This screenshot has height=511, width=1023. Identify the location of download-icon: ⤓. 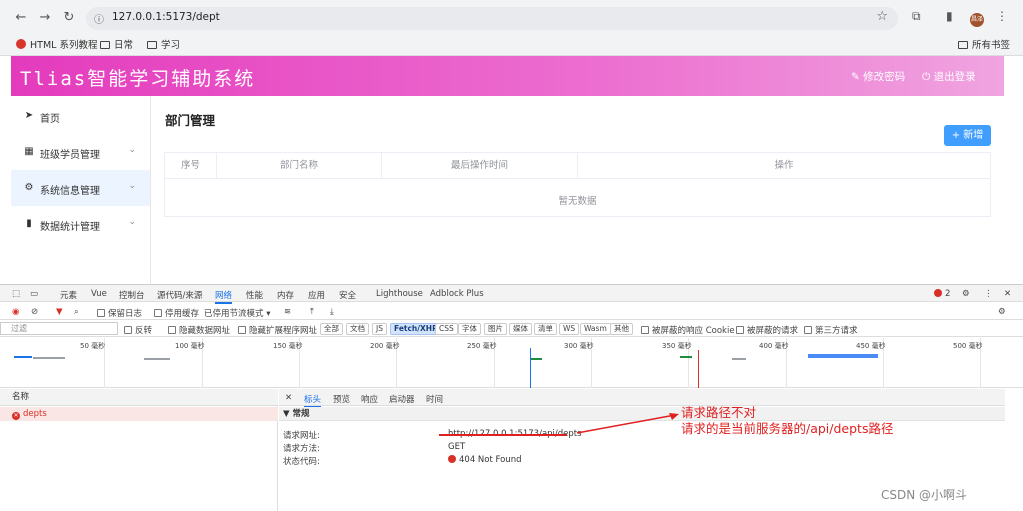
(332, 312).